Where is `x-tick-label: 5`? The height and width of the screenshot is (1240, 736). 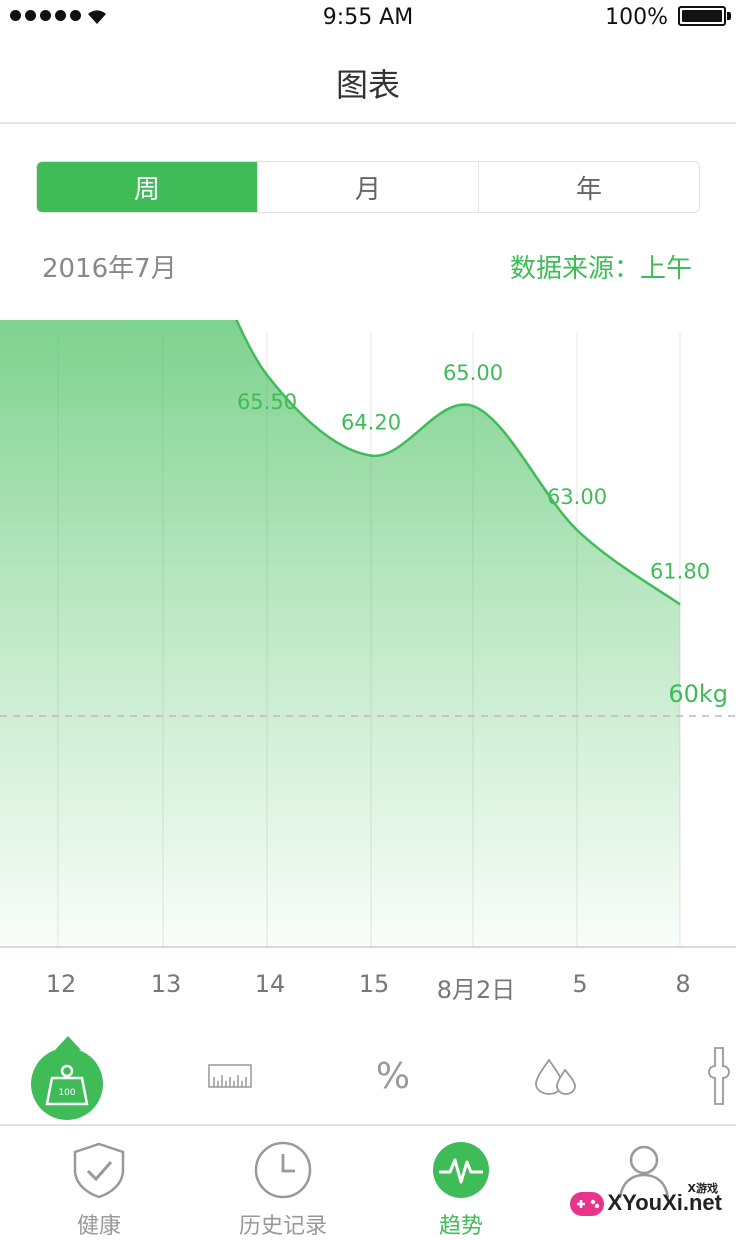 x-tick-label: 5 is located at coordinates (580, 984).